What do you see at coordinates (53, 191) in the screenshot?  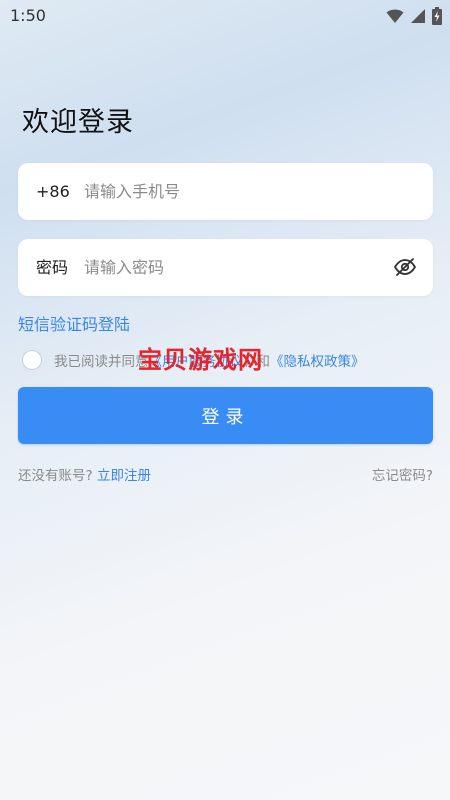 I see `country-code: +86` at bounding box center [53, 191].